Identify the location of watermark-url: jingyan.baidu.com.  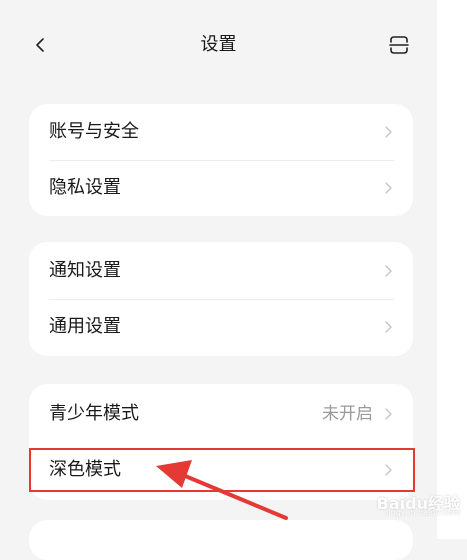
(423, 512).